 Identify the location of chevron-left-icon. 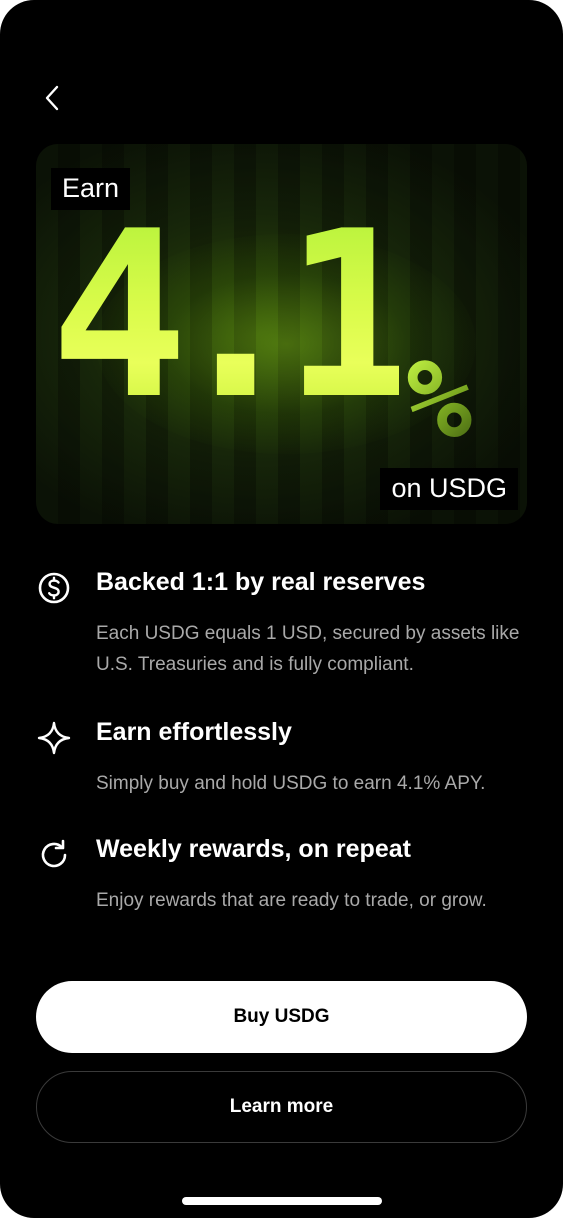
(52, 98).